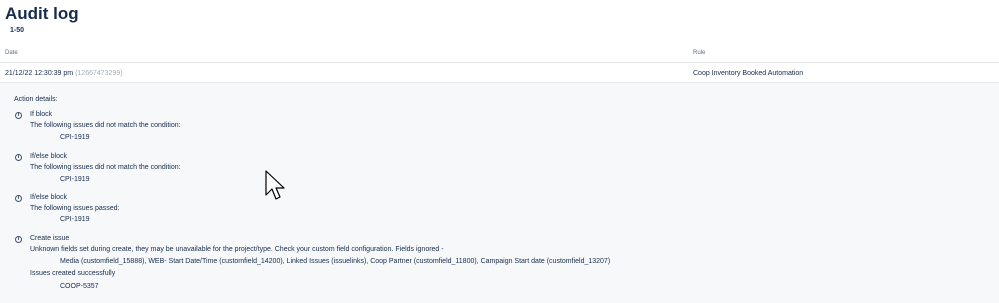 This screenshot has height=303, width=999. Describe the element at coordinates (699, 53) in the screenshot. I see `column-header-rule: Rule` at that location.